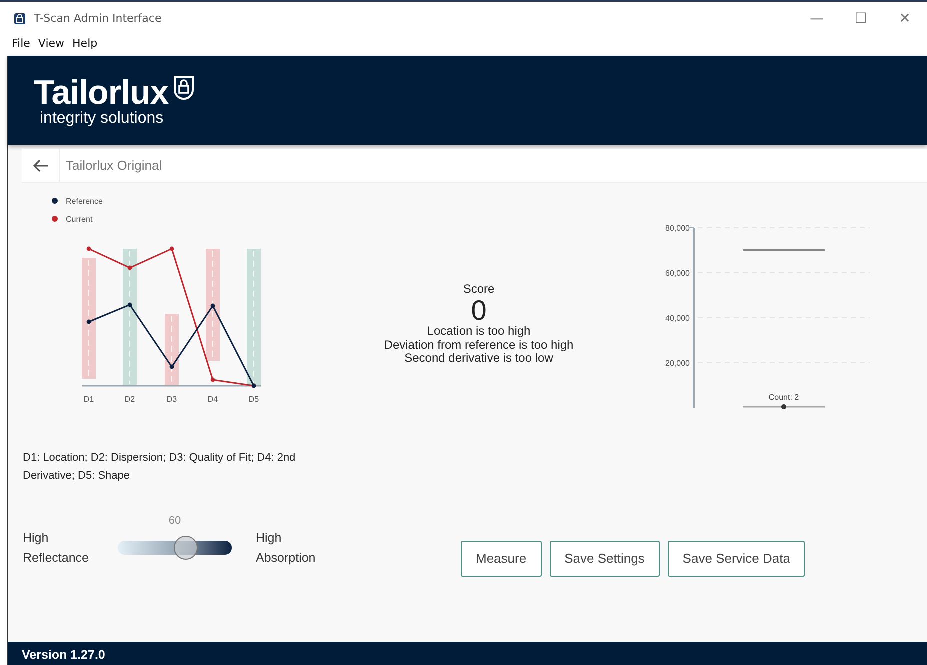 This screenshot has height=665, width=927. I want to click on dimension-legend-text: D1: Location; D2: Dispersion; D3: Quality of Fit; D4: 2nd Derivative; D5: Shape, so click(160, 467).